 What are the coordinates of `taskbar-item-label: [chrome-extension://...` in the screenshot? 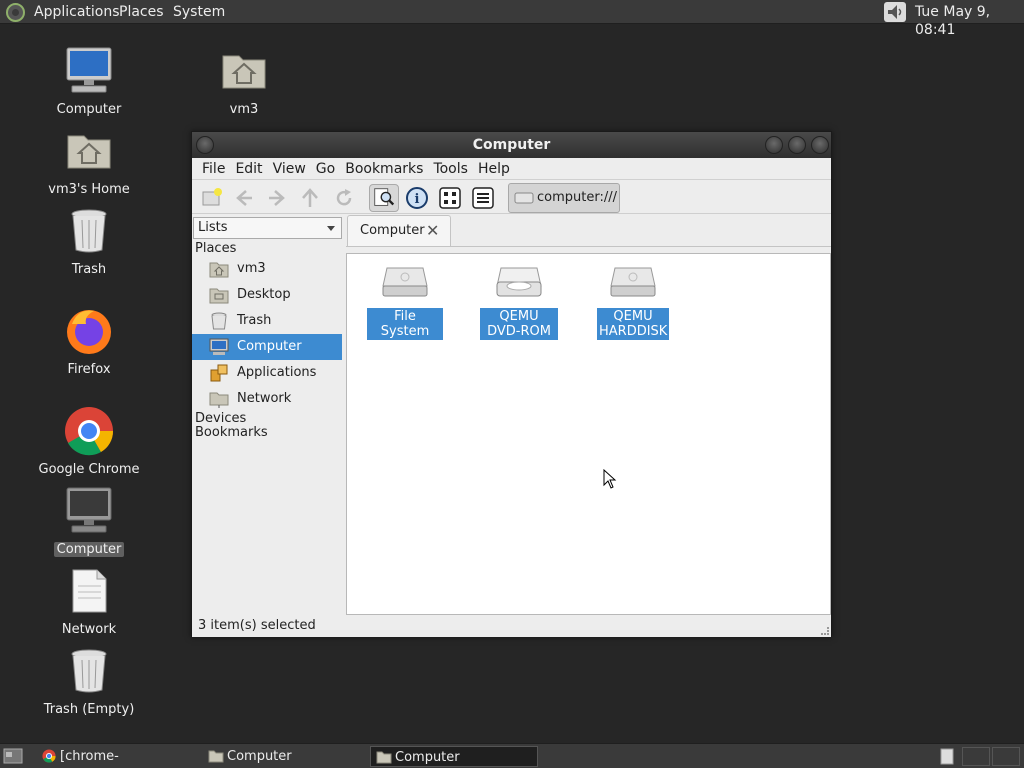 It's located at (89, 756).